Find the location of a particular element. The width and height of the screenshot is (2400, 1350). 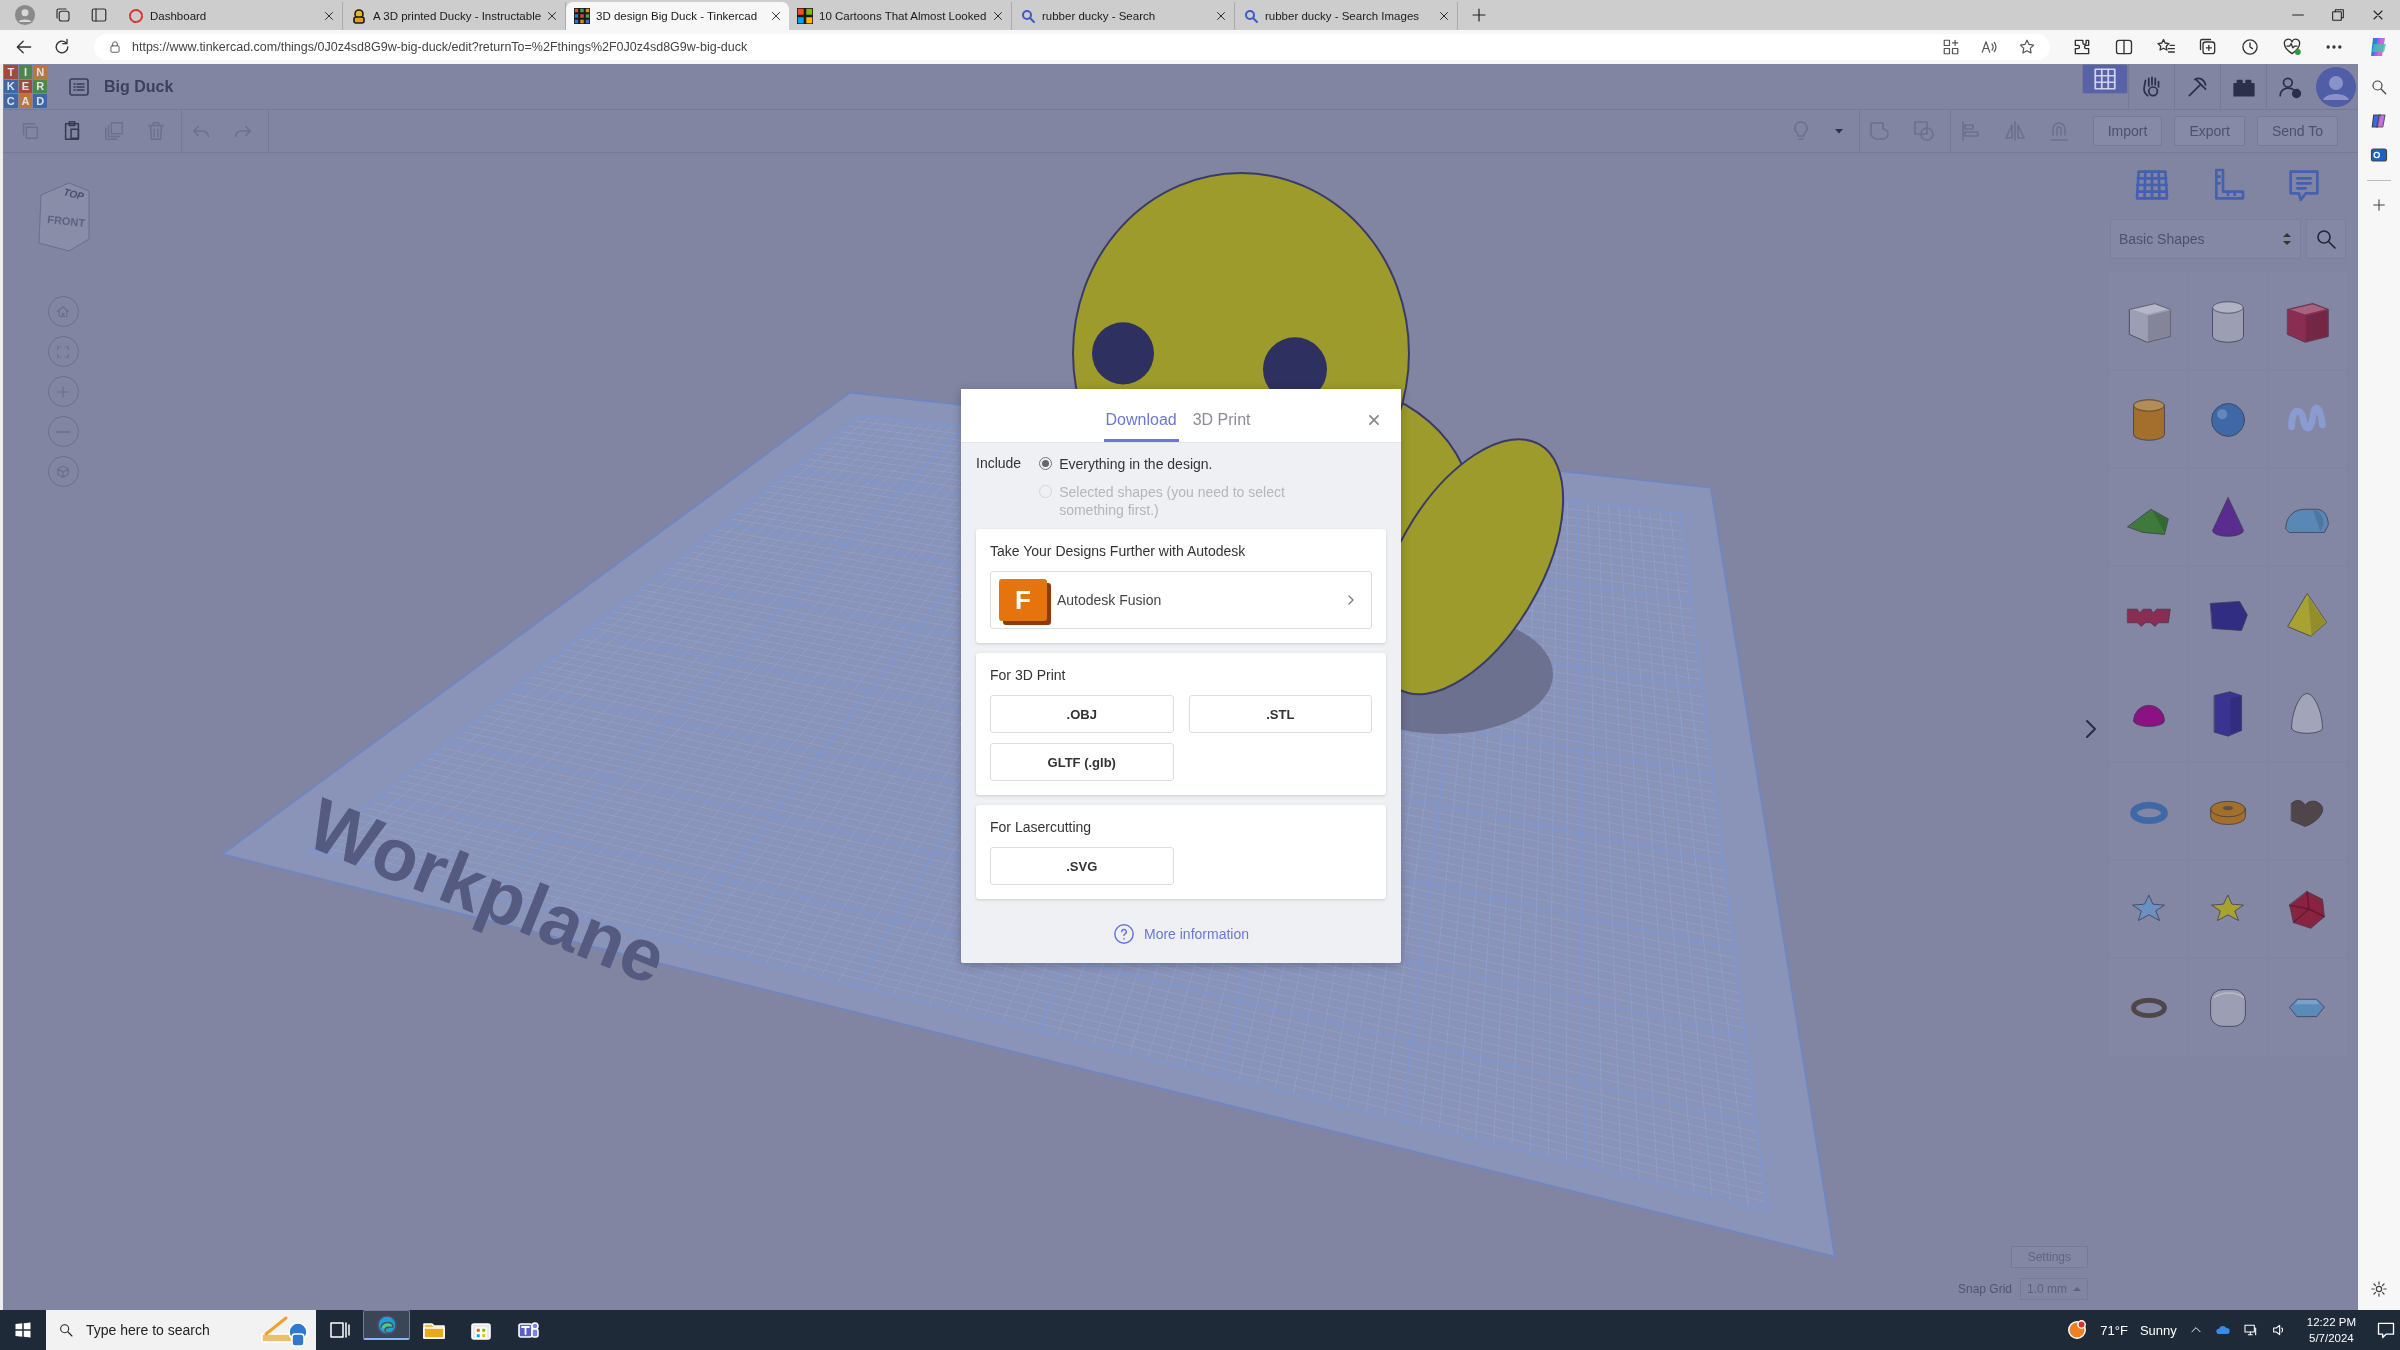

profile-icon is located at coordinates (25, 15).